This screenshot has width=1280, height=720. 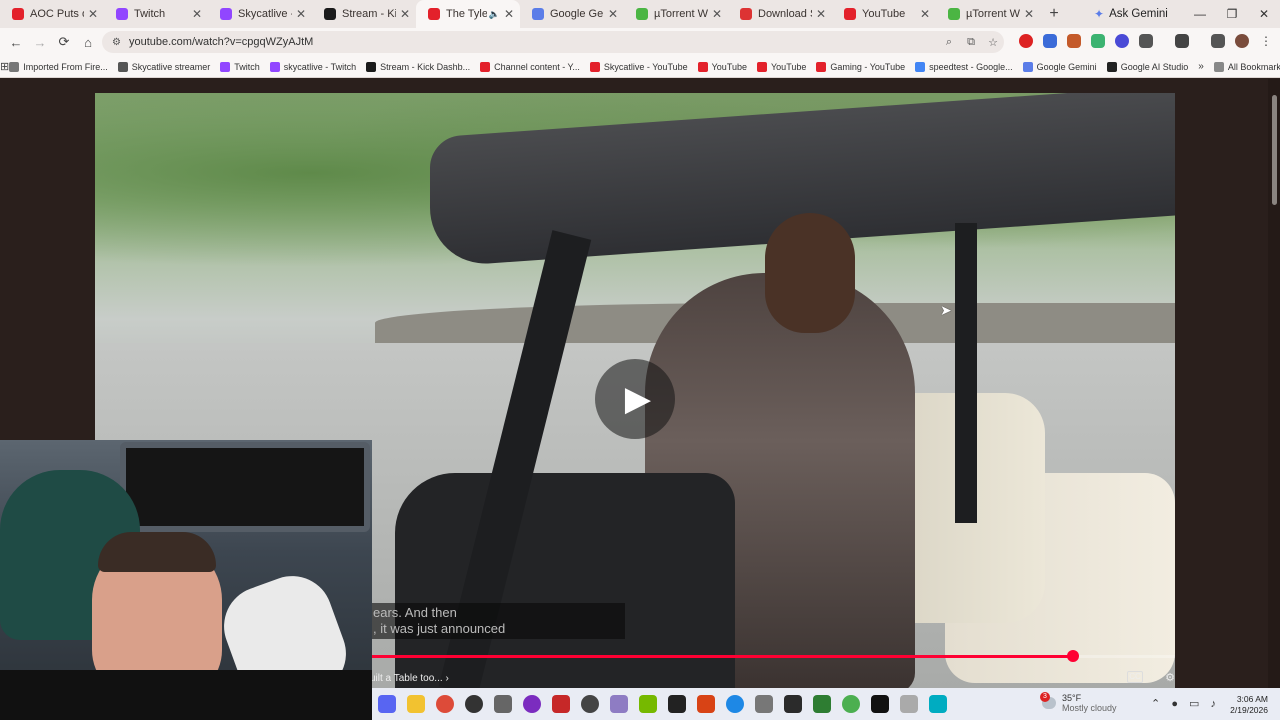 What do you see at coordinates (88, 42) in the screenshot?
I see `home-icon: ⌂` at bounding box center [88, 42].